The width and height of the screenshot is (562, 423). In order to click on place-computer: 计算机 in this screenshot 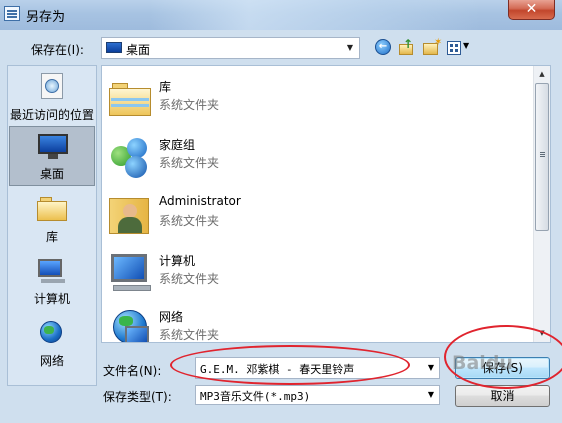, I will do `click(52, 282)`.